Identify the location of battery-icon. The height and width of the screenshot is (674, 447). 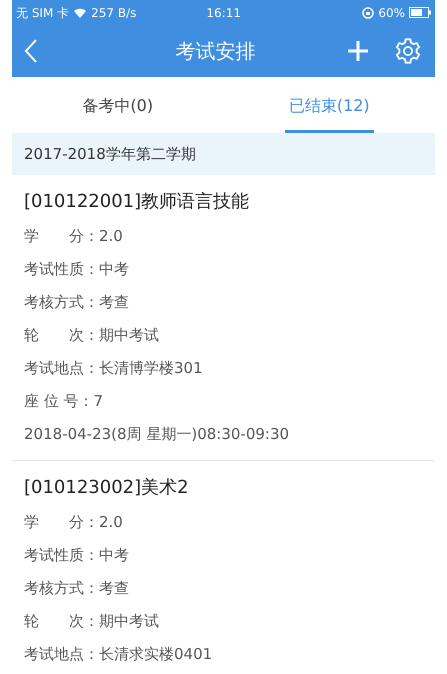
(420, 12).